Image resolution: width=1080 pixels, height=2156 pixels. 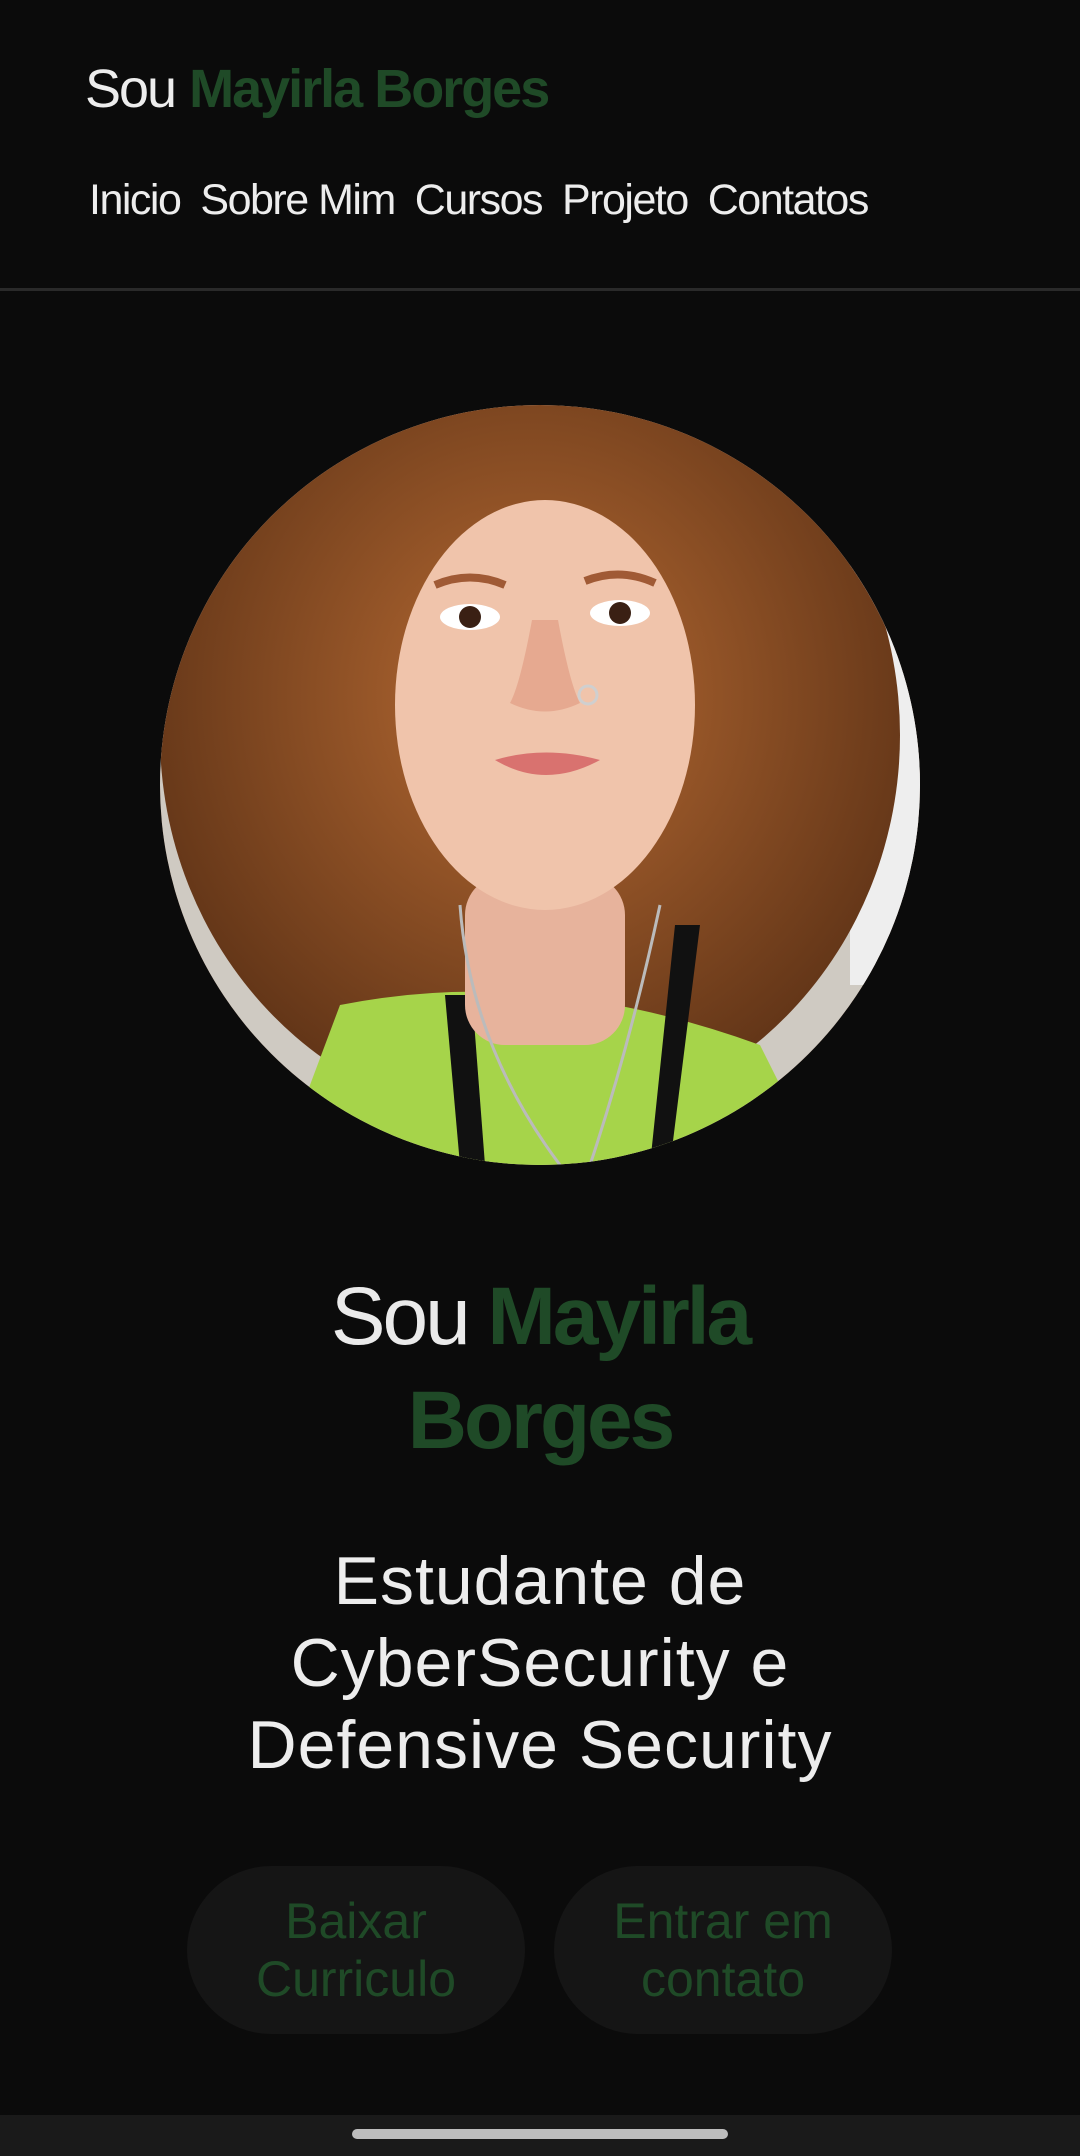 I want to click on nav-link-inicio: Inicio, so click(x=135, y=200).